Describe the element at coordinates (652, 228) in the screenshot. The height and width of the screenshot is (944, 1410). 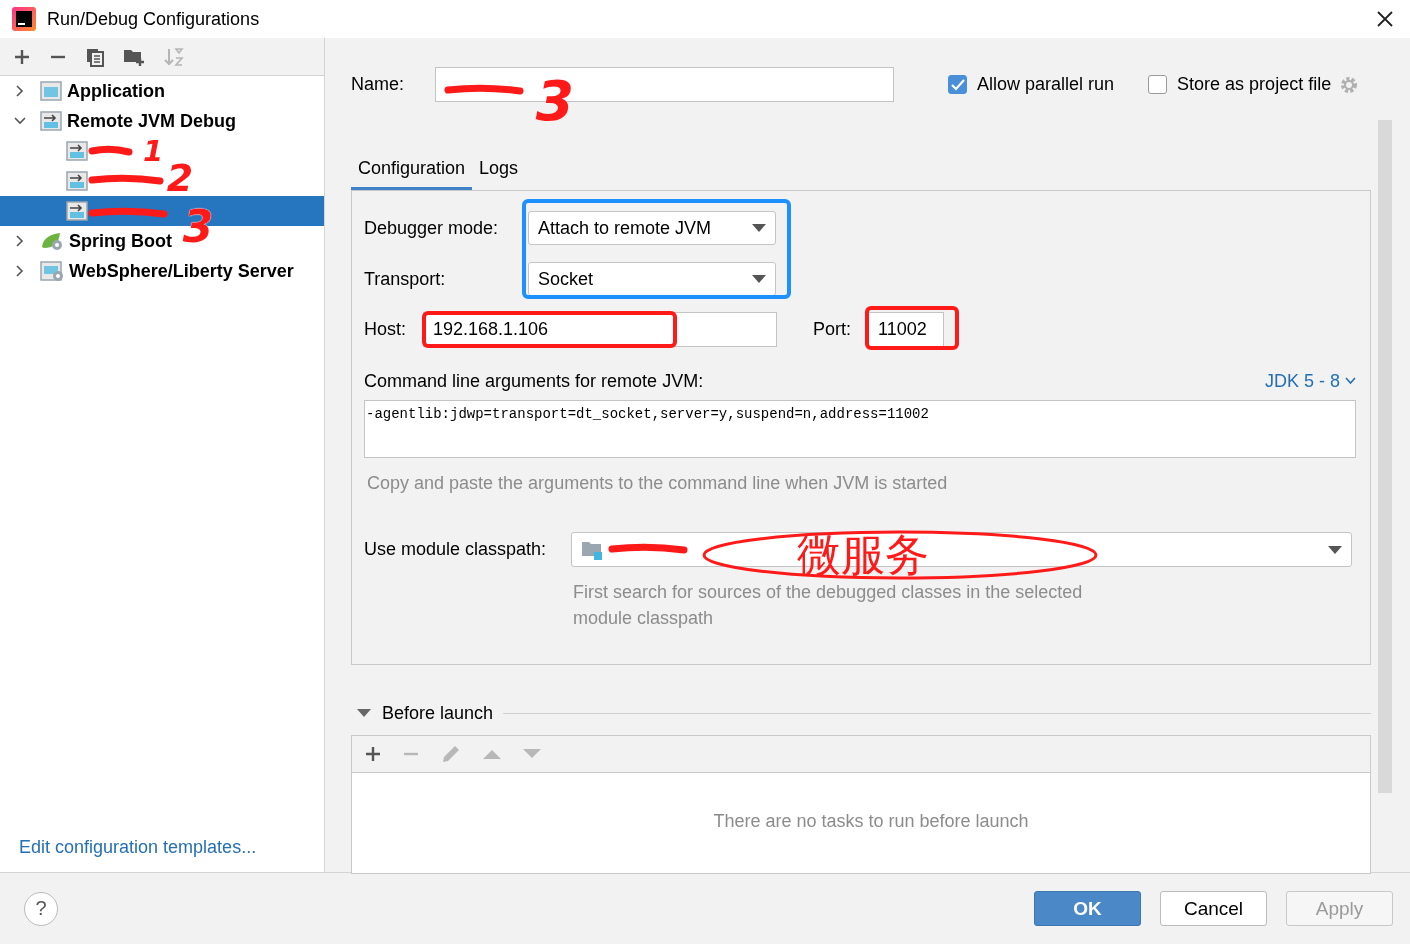
I see `debugger-mode-dropdown: Attach to remote JVM` at that location.